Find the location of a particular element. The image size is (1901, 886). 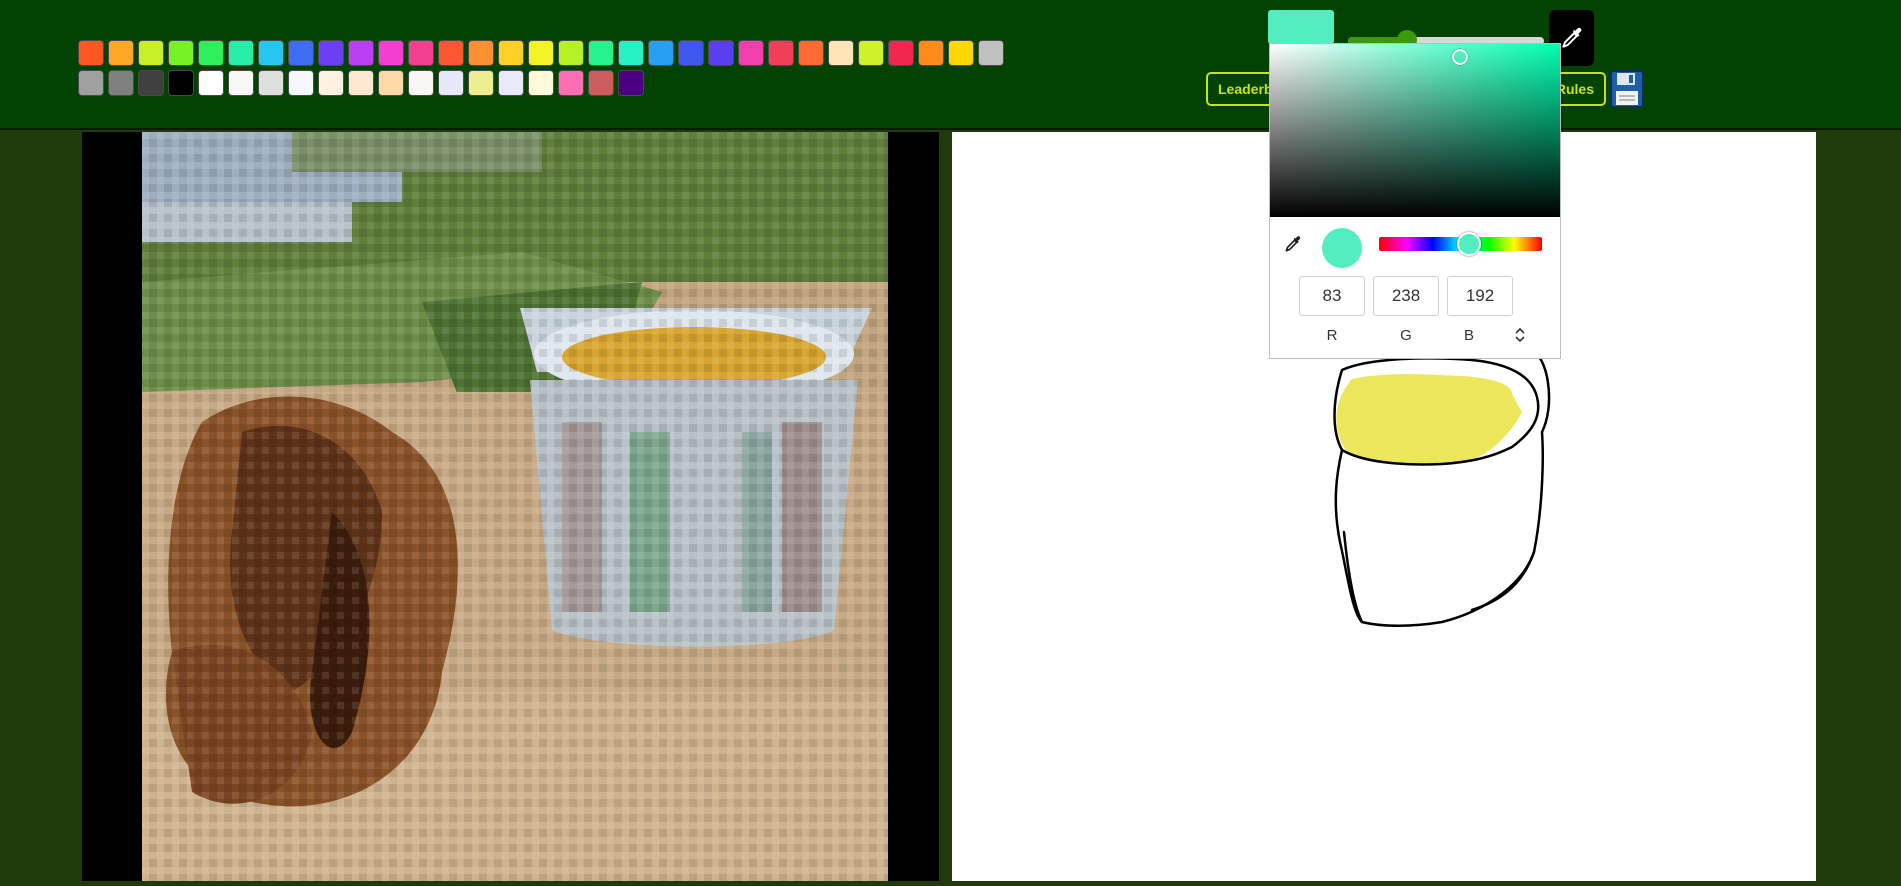

color-preview-swatch is located at coordinates (1342, 248).